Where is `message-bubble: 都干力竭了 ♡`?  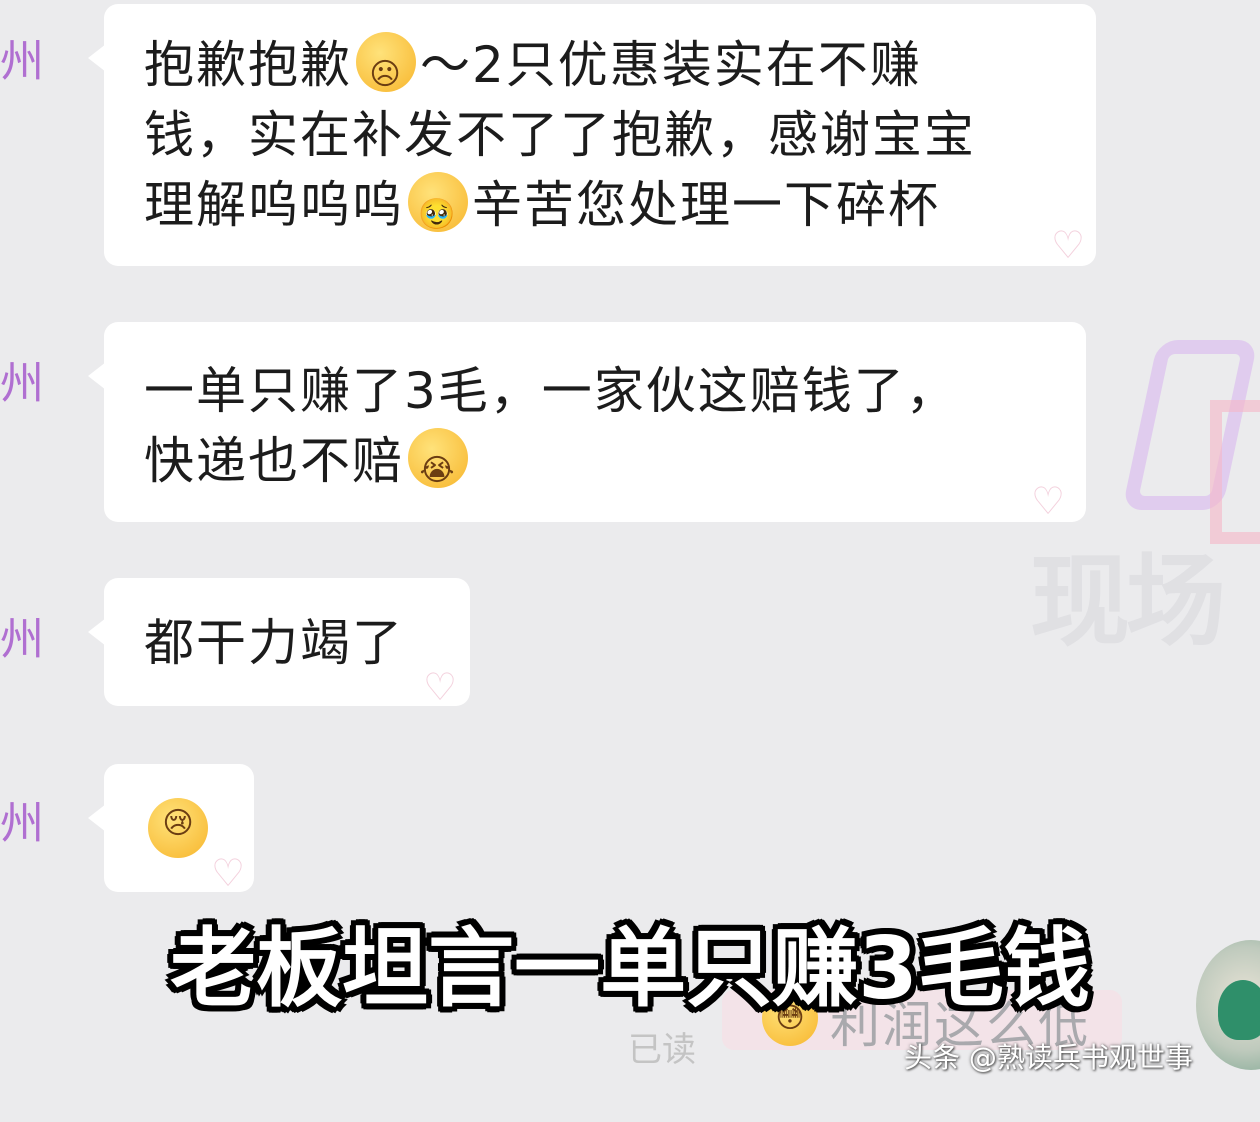 message-bubble: 都干力竭了 ♡ is located at coordinates (279, 643).